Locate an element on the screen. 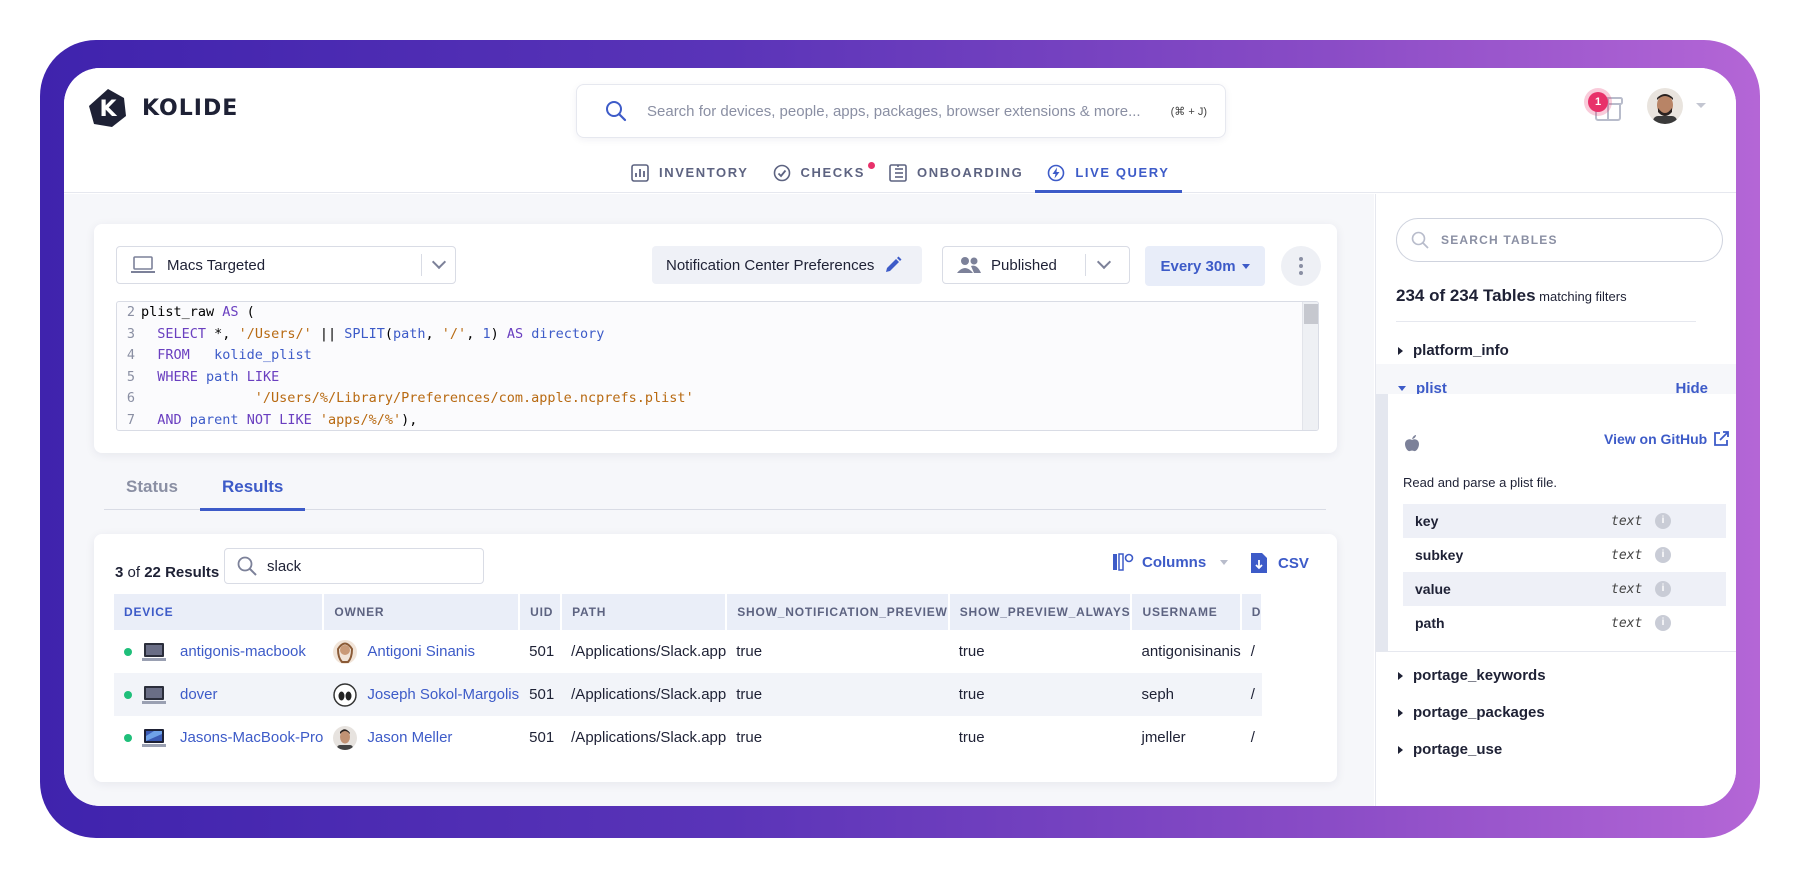 The image size is (1800, 878). device-link: antigonis-macbook is located at coordinates (243, 650).